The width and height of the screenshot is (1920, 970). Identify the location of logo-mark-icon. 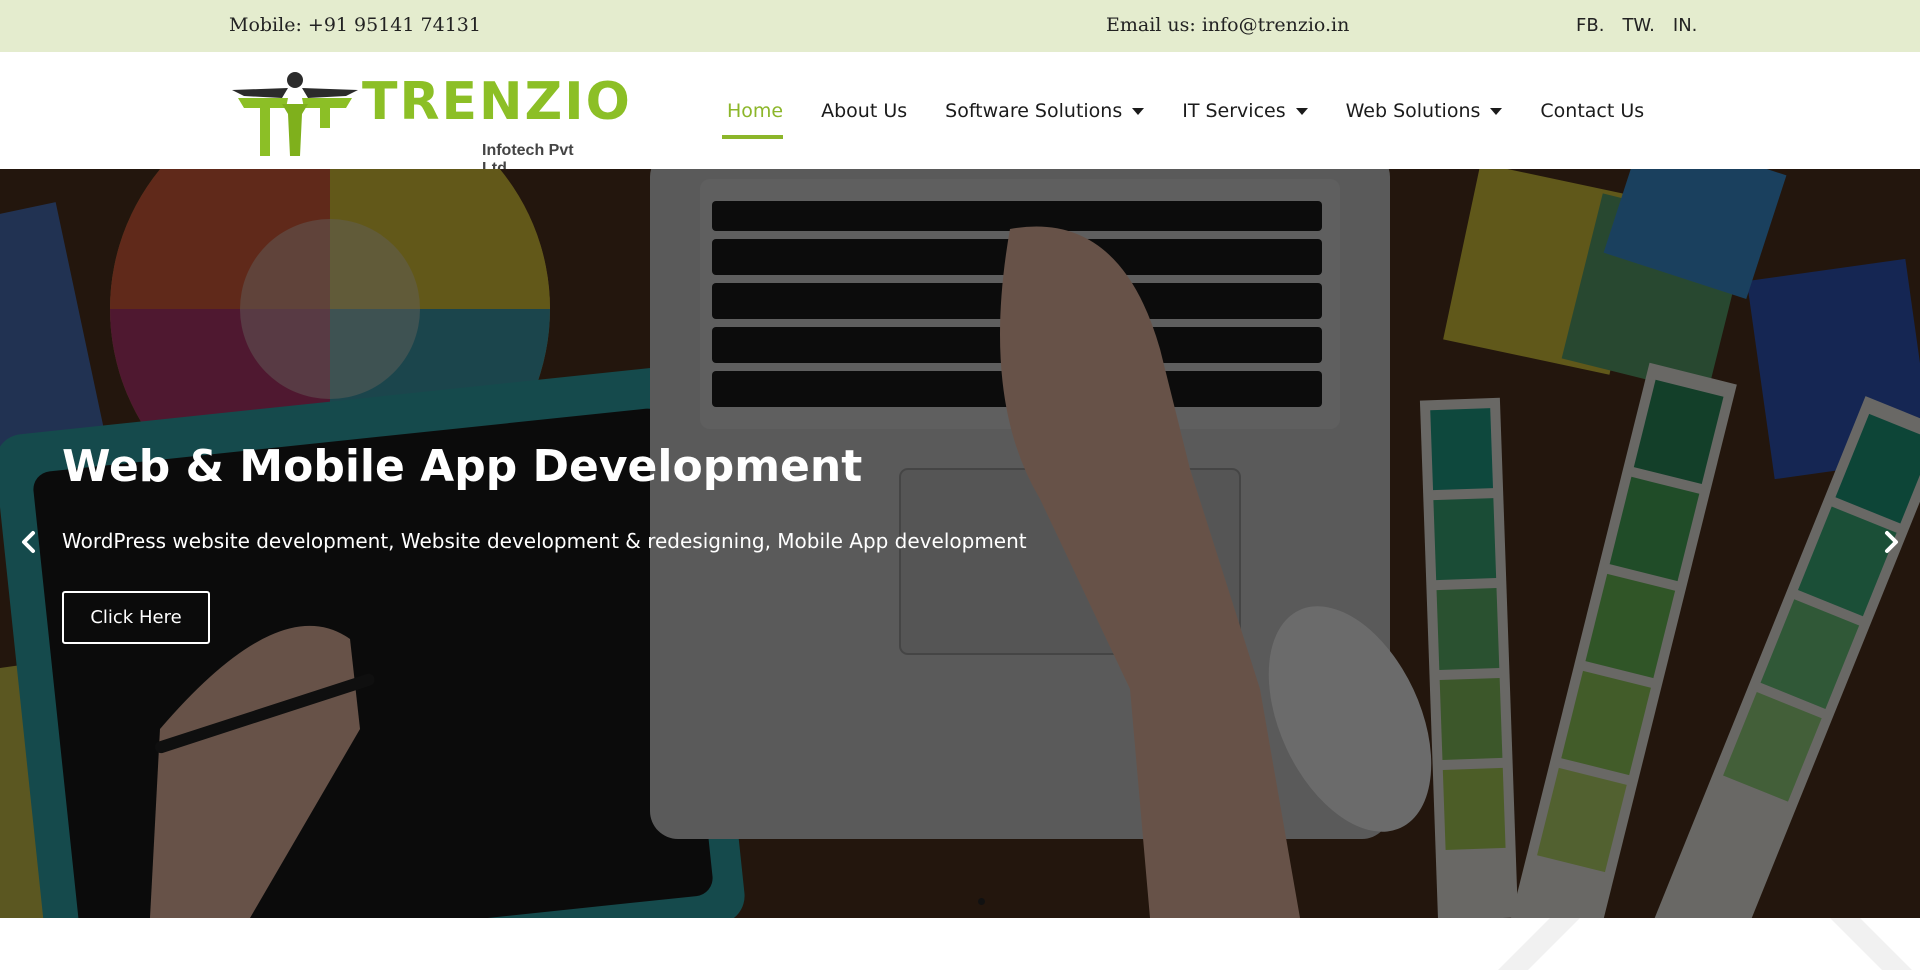
(295, 114).